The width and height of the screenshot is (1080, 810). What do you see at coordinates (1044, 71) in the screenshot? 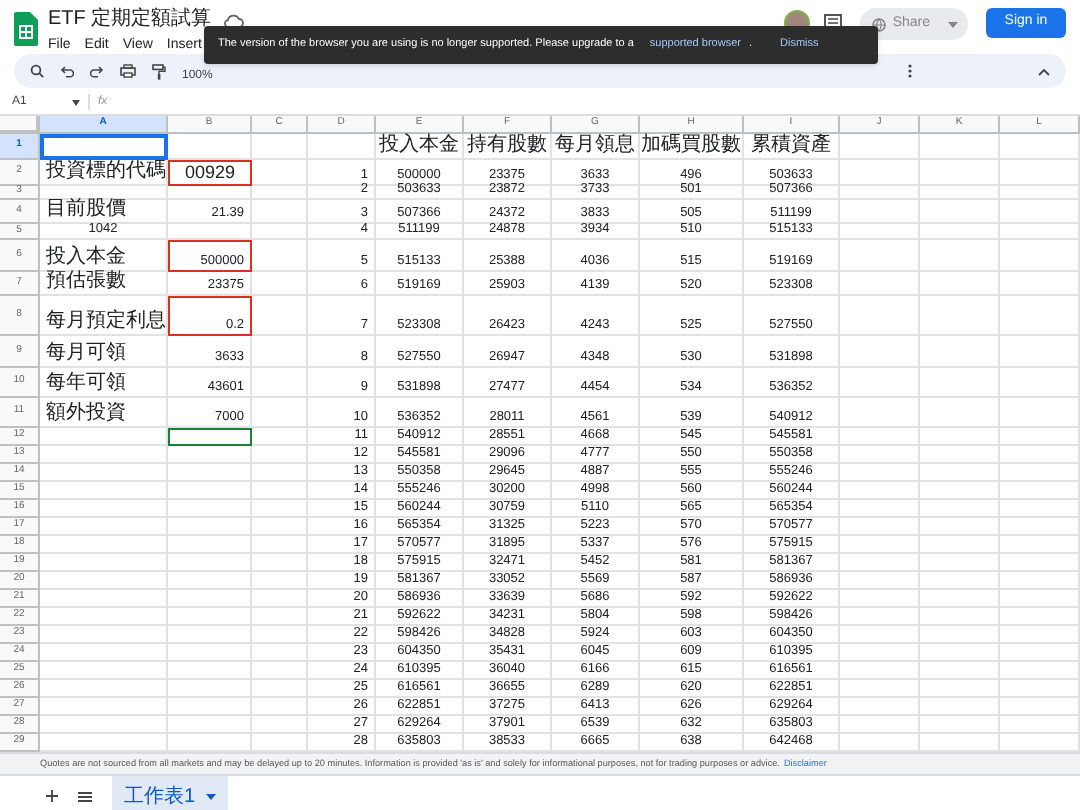
I see `chevron-up-icon` at bounding box center [1044, 71].